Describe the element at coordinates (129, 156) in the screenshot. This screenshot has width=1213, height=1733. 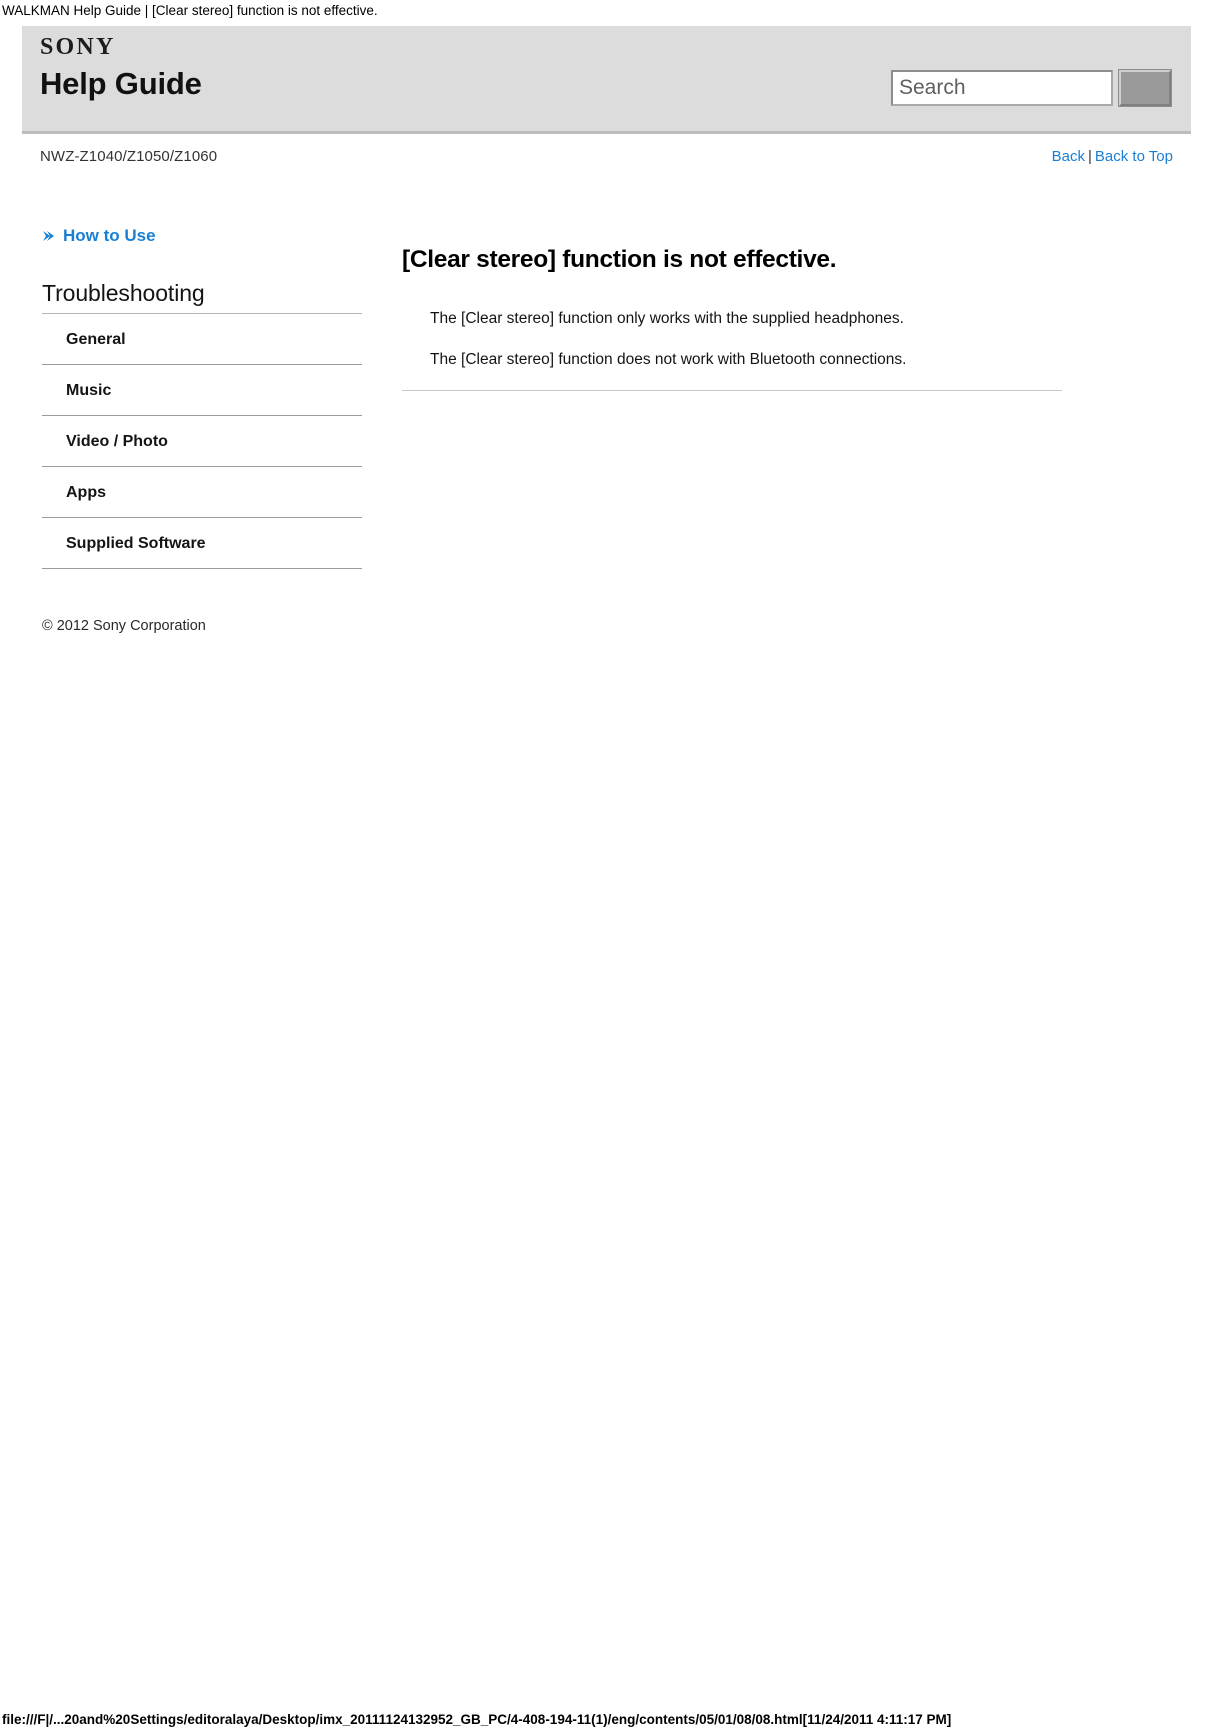
I see `model-number: NWZ-Z1040/Z1050/Z1060` at that location.